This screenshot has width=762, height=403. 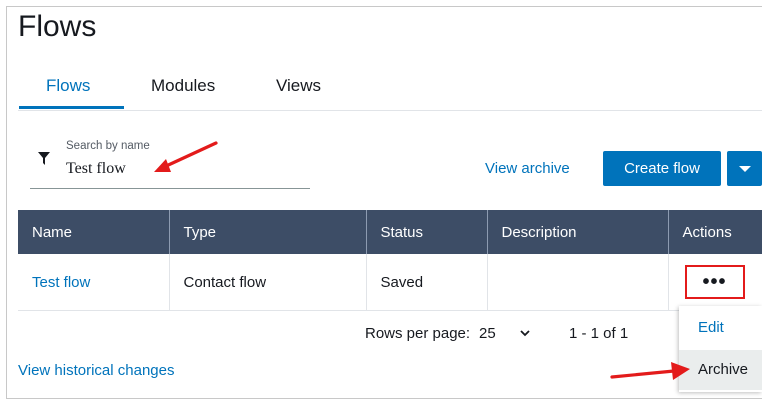 I want to click on rows-per-page-select: 25, so click(x=487, y=333).